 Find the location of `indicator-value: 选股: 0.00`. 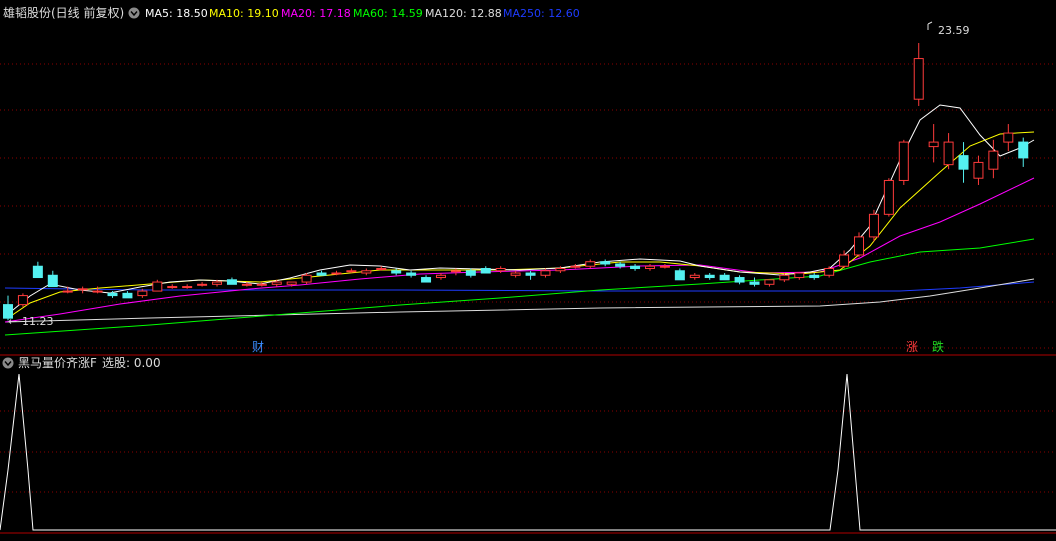

indicator-value: 选股: 0.00 is located at coordinates (131, 363).